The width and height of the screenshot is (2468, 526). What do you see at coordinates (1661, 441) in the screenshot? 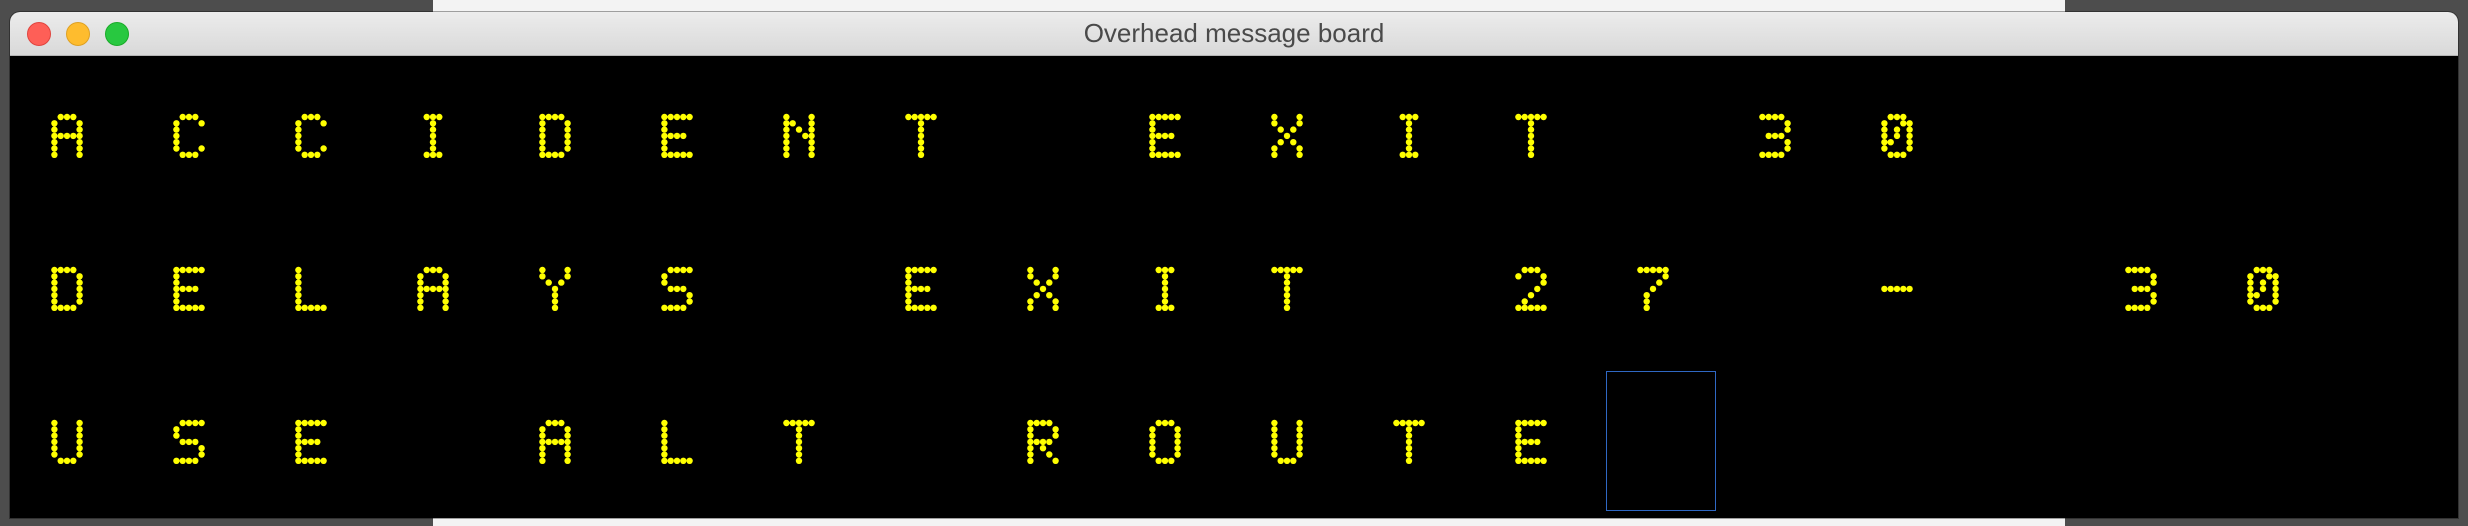
I see `text-cursor-cell` at bounding box center [1661, 441].